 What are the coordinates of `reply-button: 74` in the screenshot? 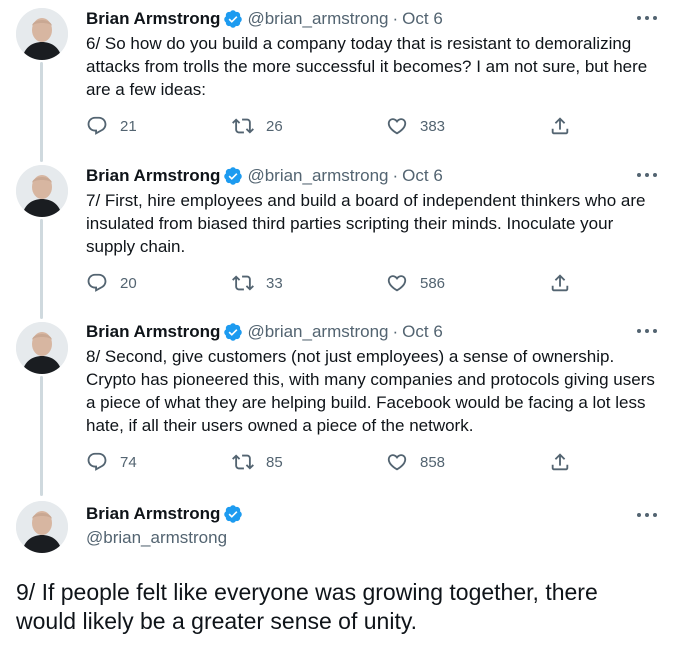 It's located at (111, 462).